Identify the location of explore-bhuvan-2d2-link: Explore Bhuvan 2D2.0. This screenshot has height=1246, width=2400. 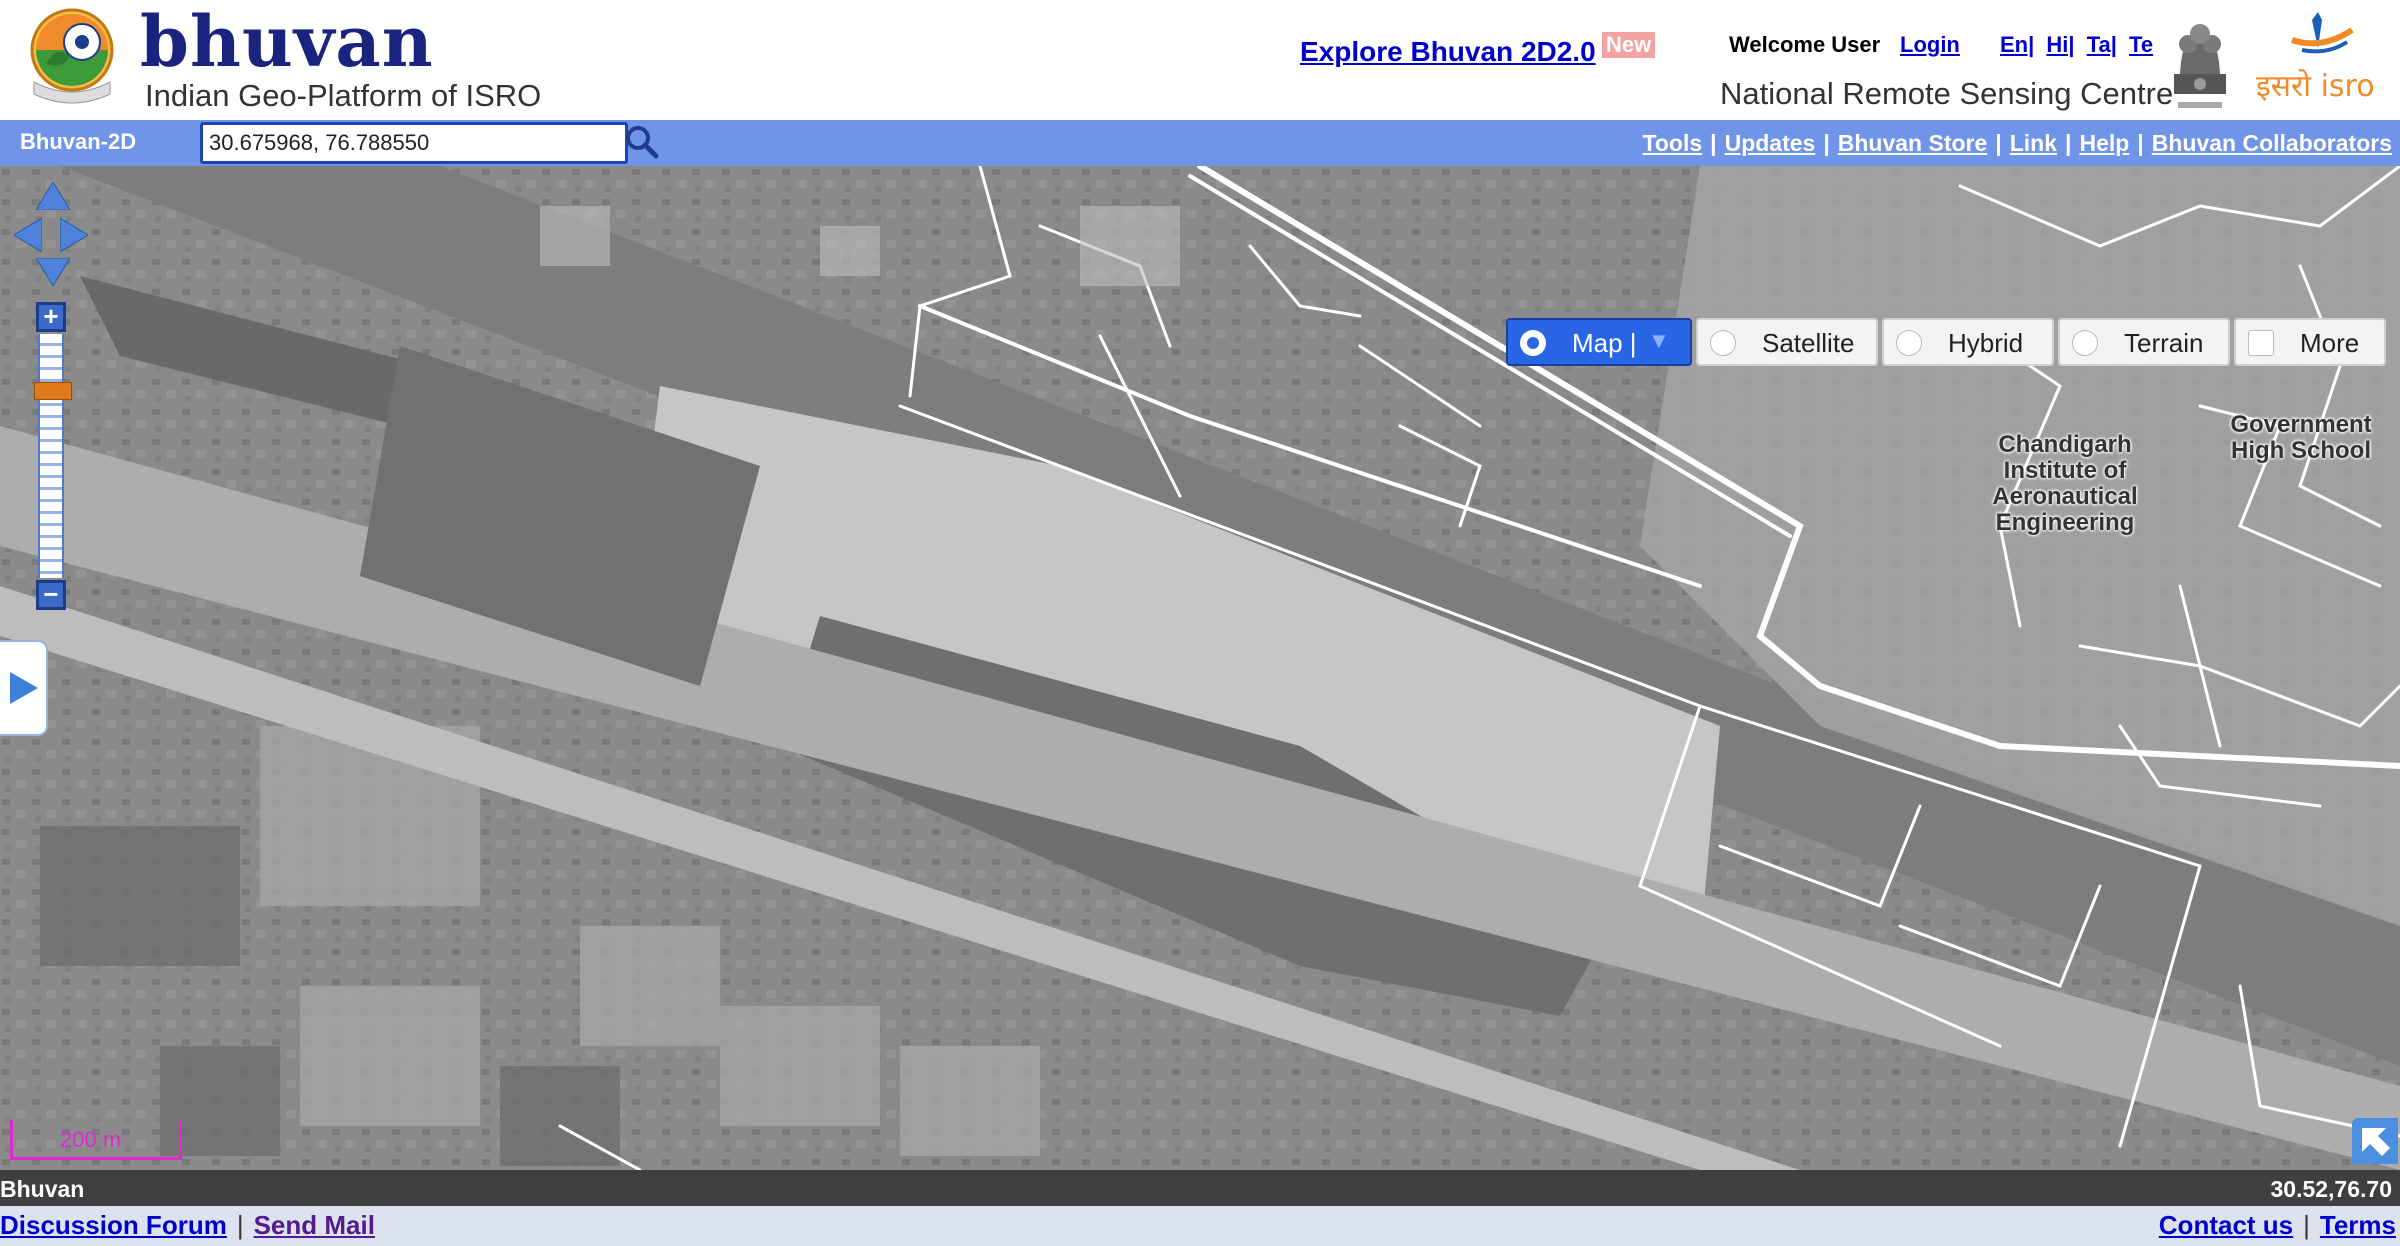
(1448, 52).